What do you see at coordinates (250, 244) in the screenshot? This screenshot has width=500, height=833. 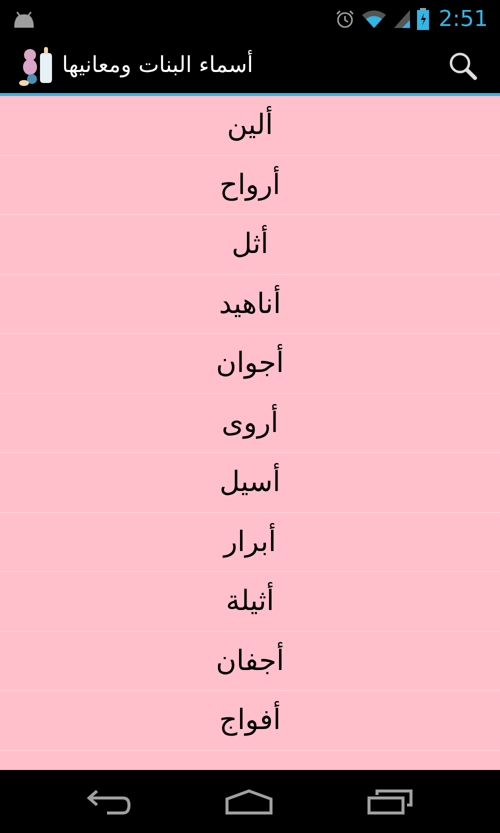 I see `name-list-item: أثل` at bounding box center [250, 244].